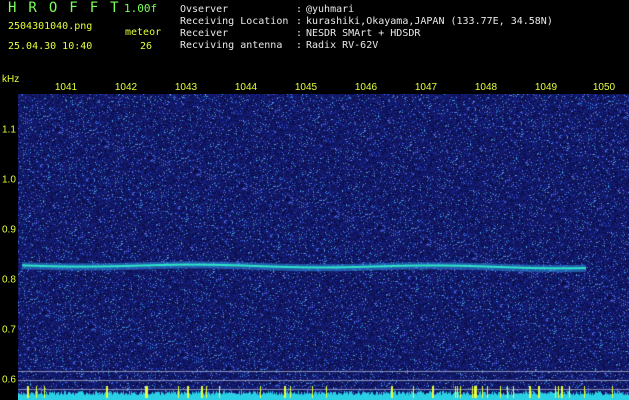  What do you see at coordinates (204, 9) in the screenshot?
I see `observer-label: Ovserver` at bounding box center [204, 9].